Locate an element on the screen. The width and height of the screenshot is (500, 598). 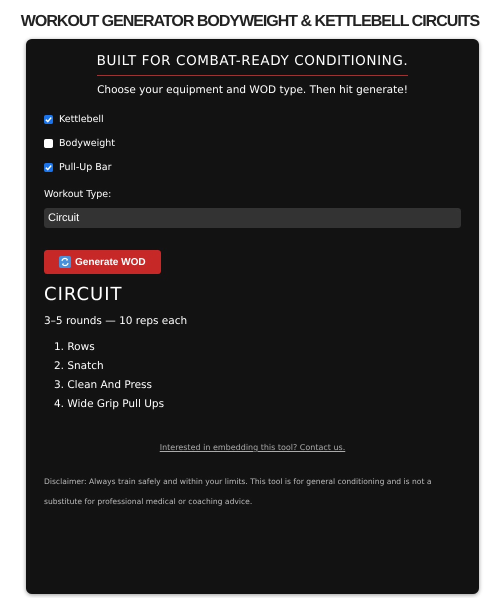
checkbox-label: Bodyweight is located at coordinates (87, 143).